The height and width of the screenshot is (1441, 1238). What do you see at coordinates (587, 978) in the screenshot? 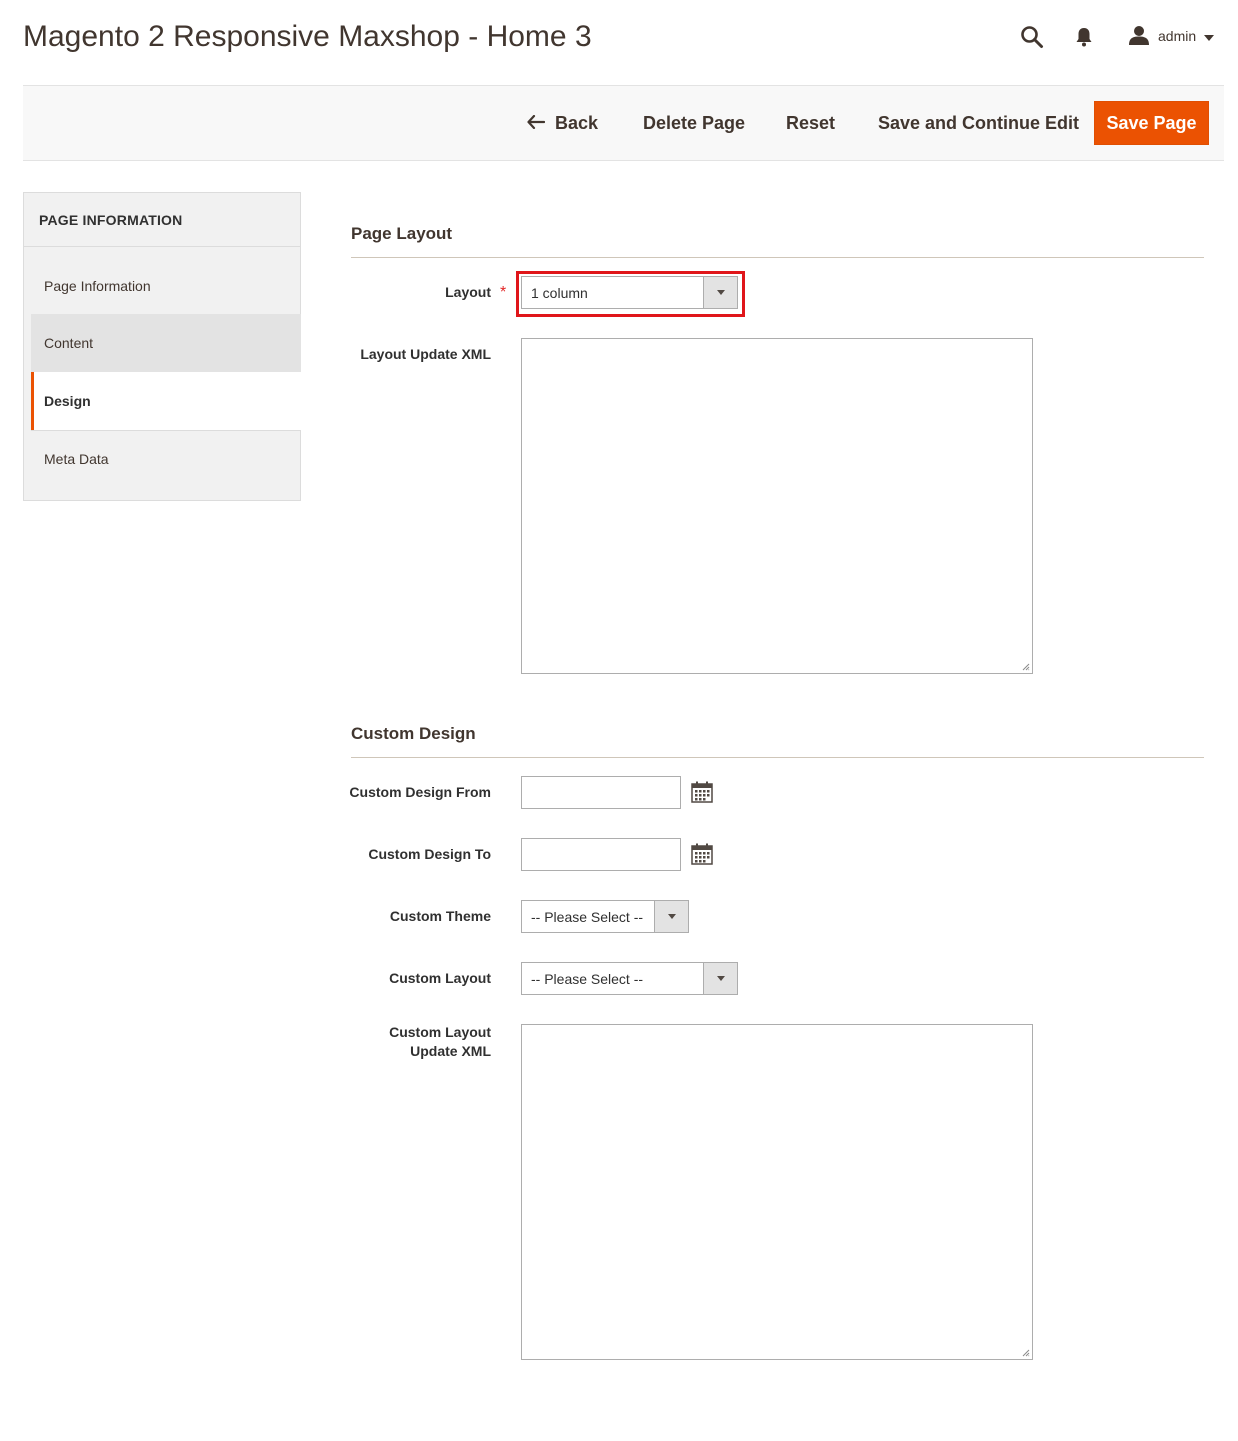
I see `custom-layout-select-value: -- Please Select --` at bounding box center [587, 978].